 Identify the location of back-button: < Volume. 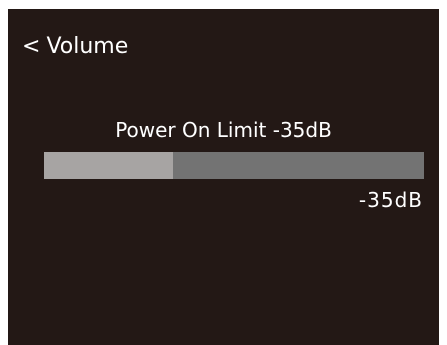
(75, 47).